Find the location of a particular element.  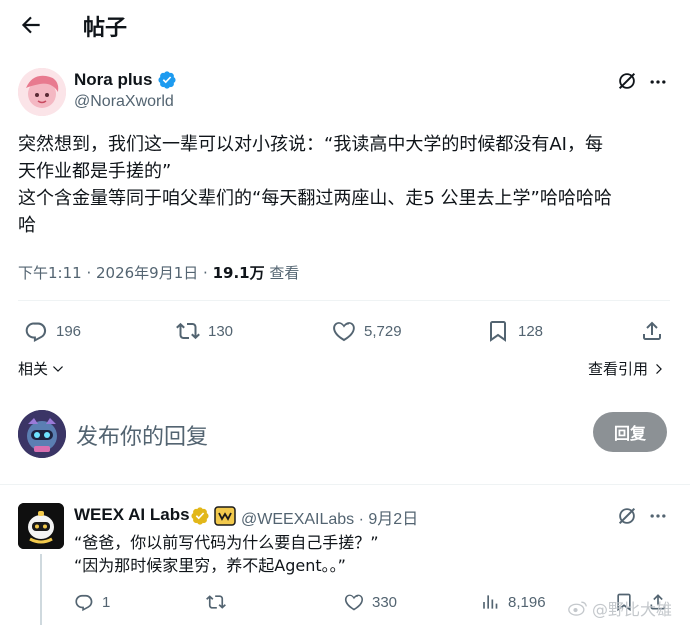

post-text-line: 天作业都是手搓的” is located at coordinates (95, 171).